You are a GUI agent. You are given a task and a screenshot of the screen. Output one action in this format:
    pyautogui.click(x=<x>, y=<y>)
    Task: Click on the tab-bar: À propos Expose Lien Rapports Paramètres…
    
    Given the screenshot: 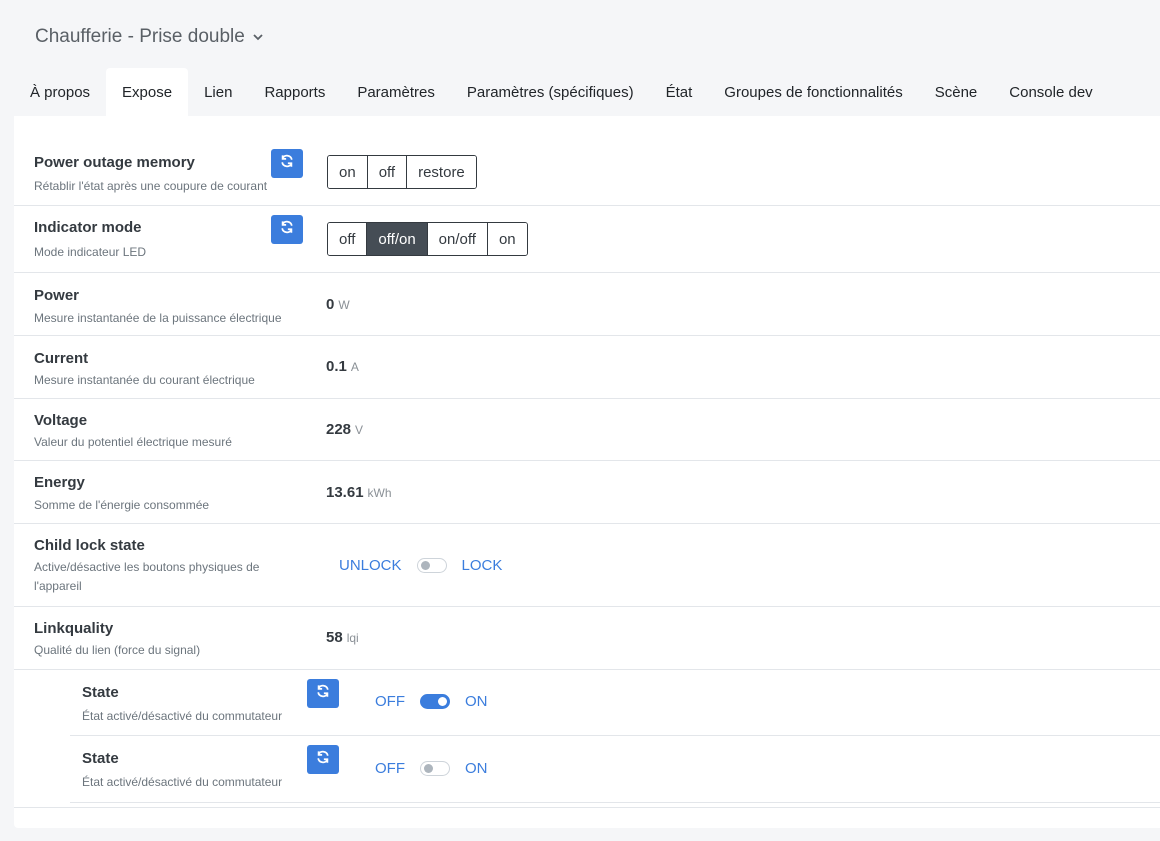 What is the action you would take?
    pyautogui.click(x=561, y=92)
    